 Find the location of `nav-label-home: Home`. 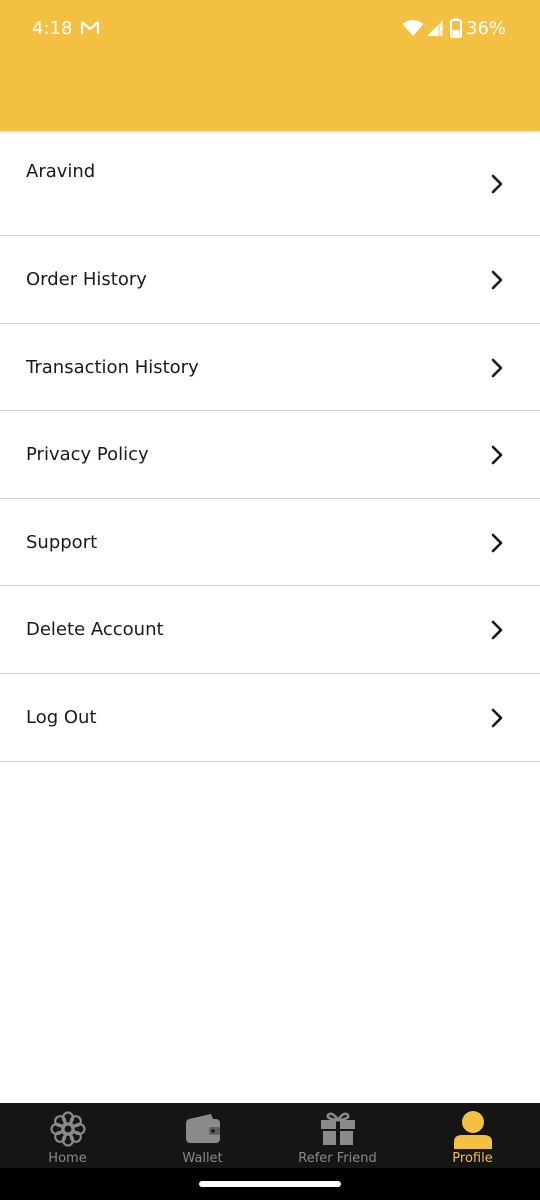

nav-label-home: Home is located at coordinates (67, 1158).